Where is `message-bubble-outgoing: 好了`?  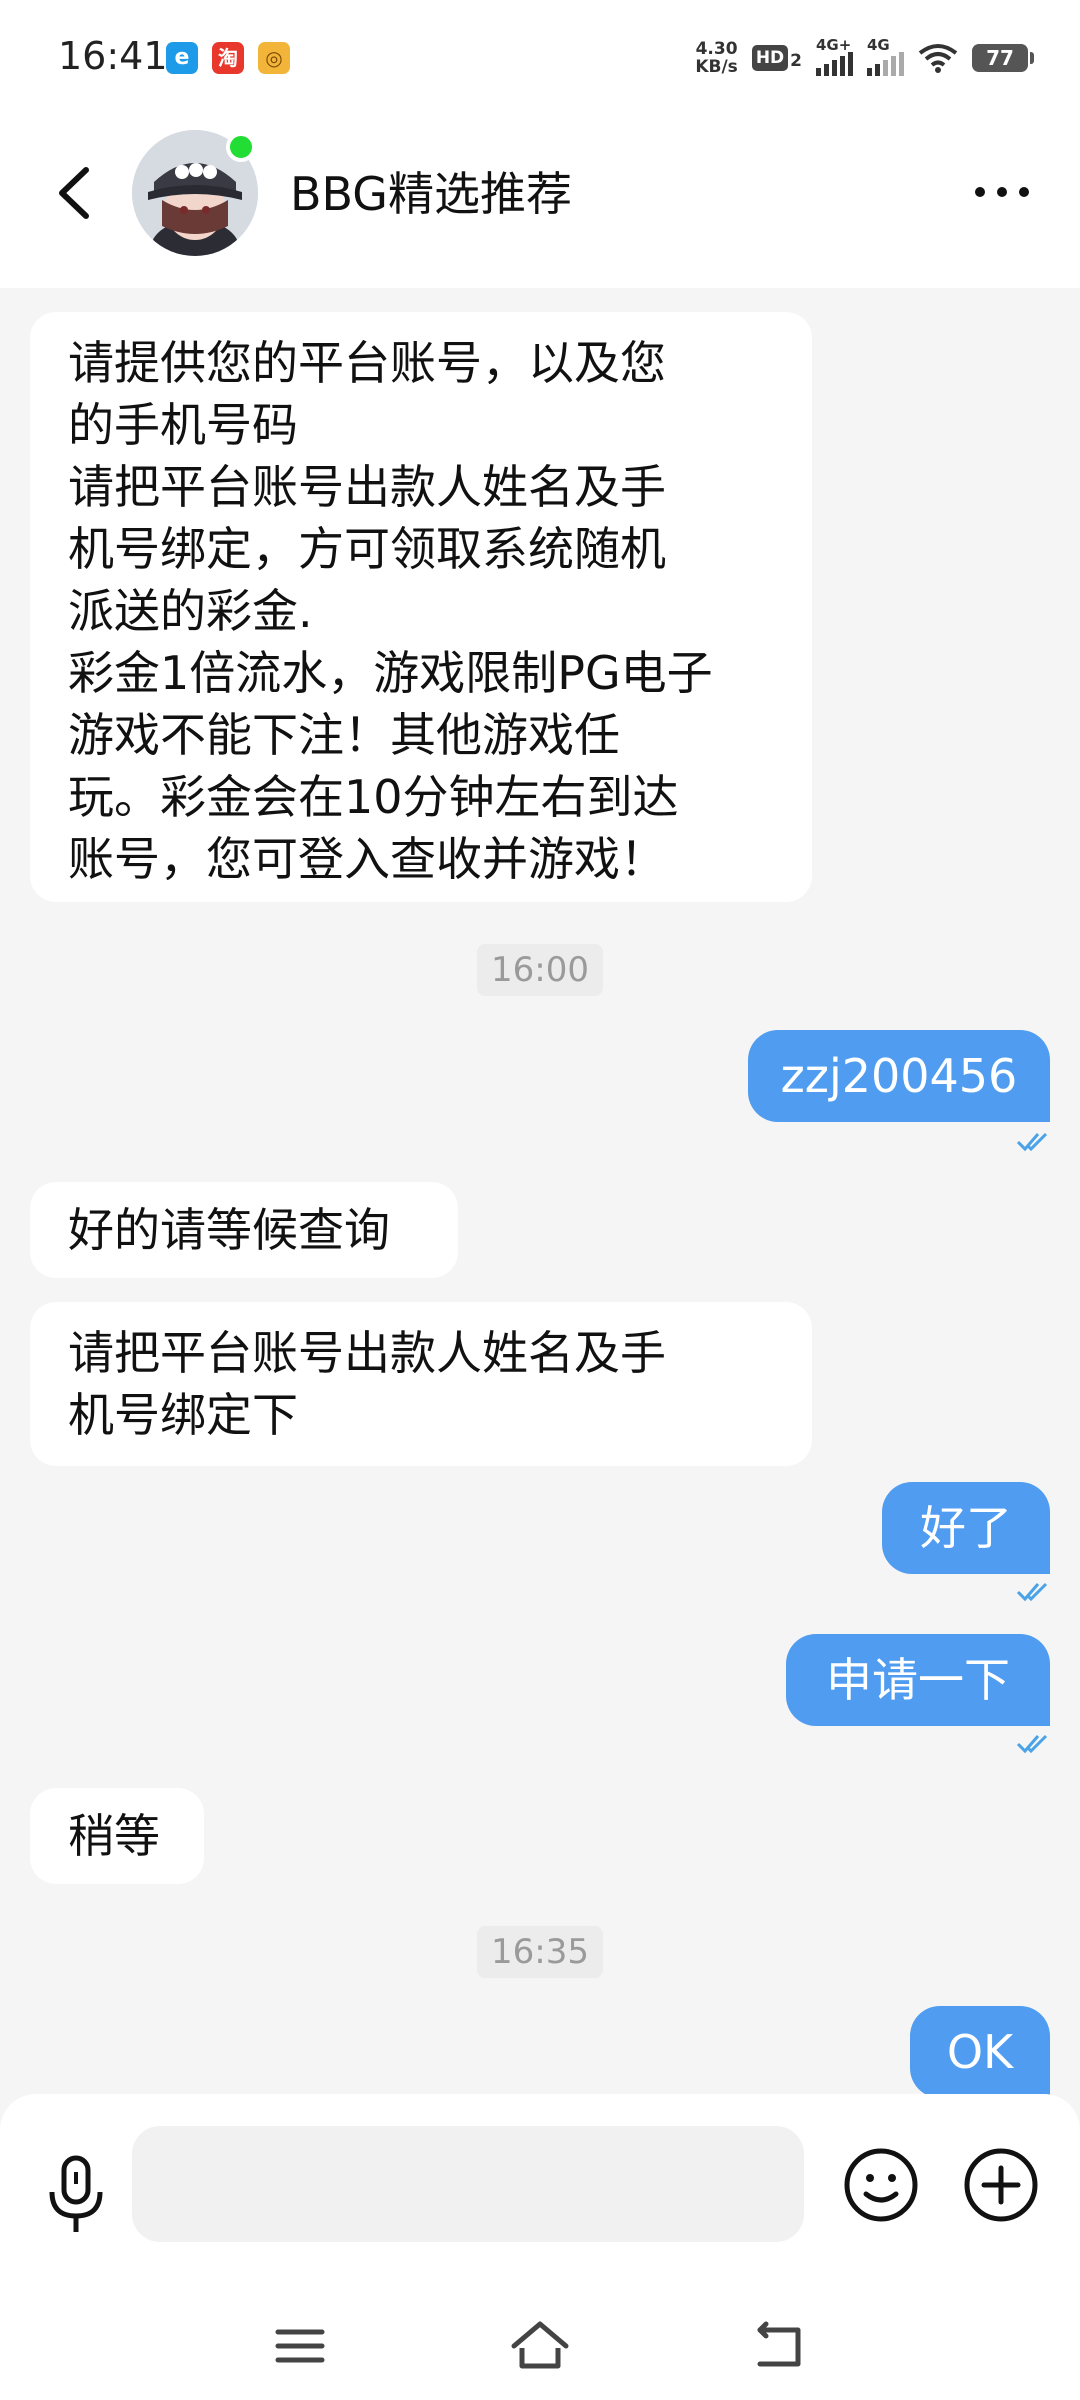 message-bubble-outgoing: 好了 is located at coordinates (966, 1528).